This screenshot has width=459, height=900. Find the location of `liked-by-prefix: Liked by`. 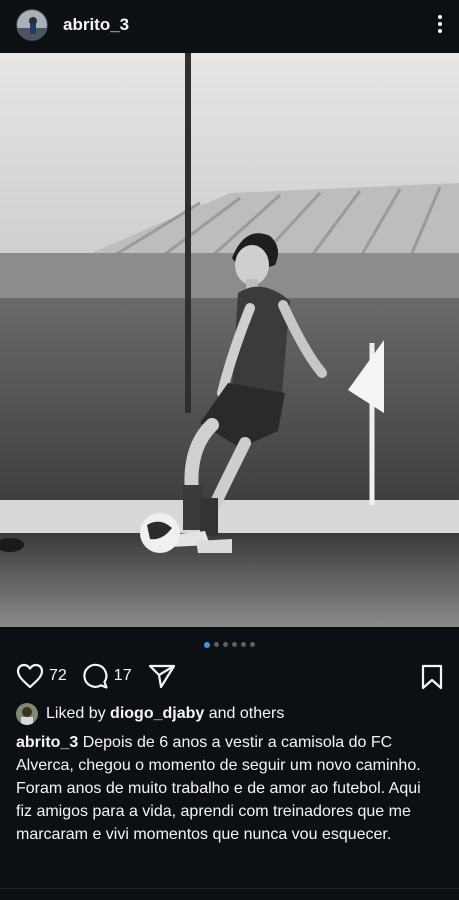

liked-by-prefix: Liked by is located at coordinates (76, 713).